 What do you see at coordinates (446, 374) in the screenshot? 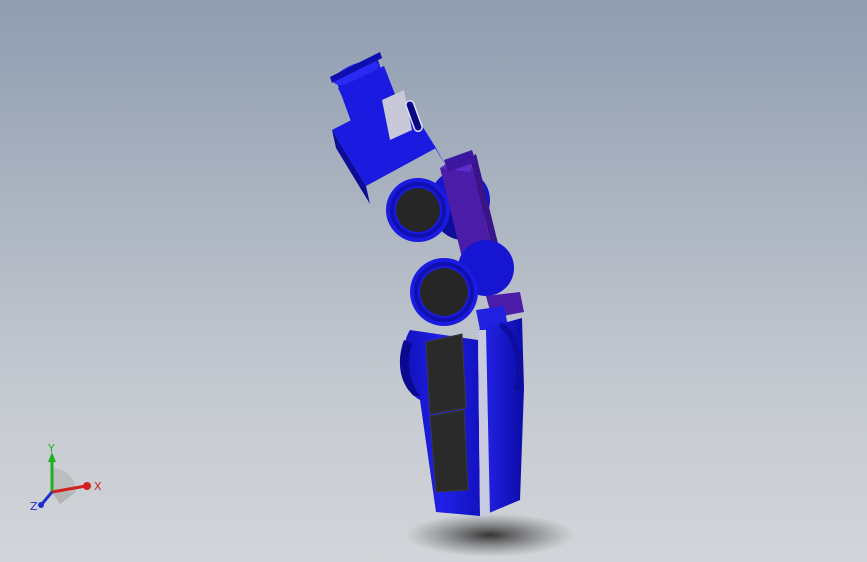
I see `upper-pad` at bounding box center [446, 374].